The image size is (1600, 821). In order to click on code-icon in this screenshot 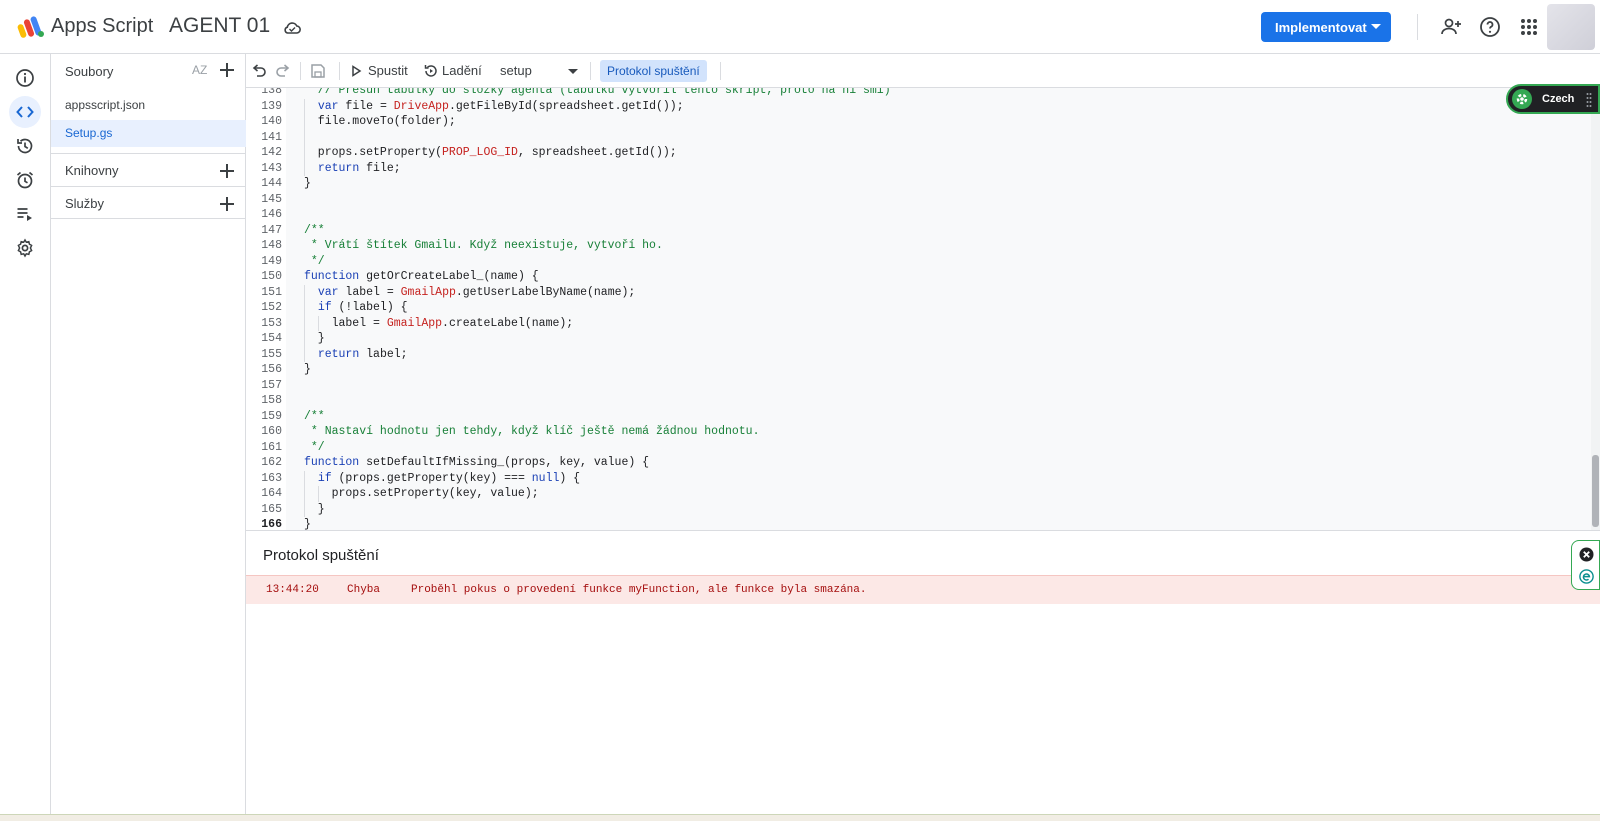, I will do `click(25, 112)`.